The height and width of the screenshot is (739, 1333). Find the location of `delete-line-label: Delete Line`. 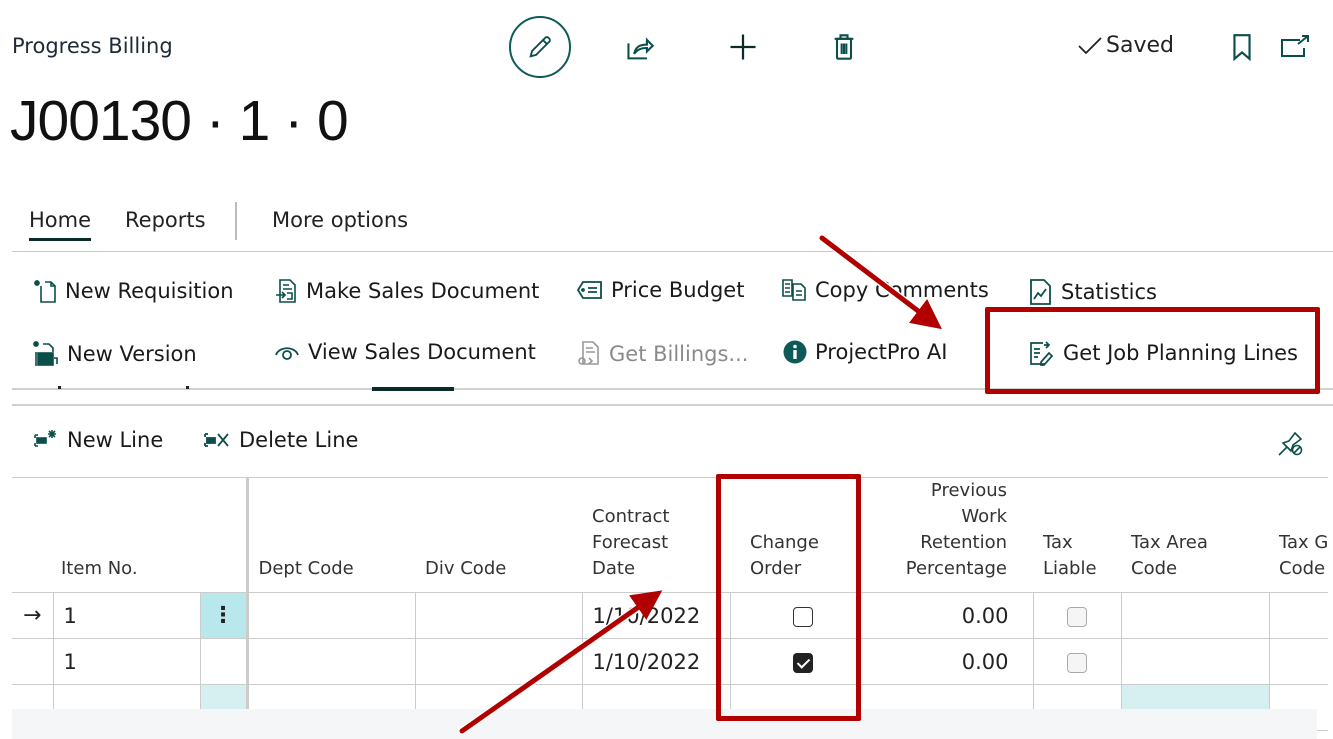

delete-line-label: Delete Line is located at coordinates (299, 440).